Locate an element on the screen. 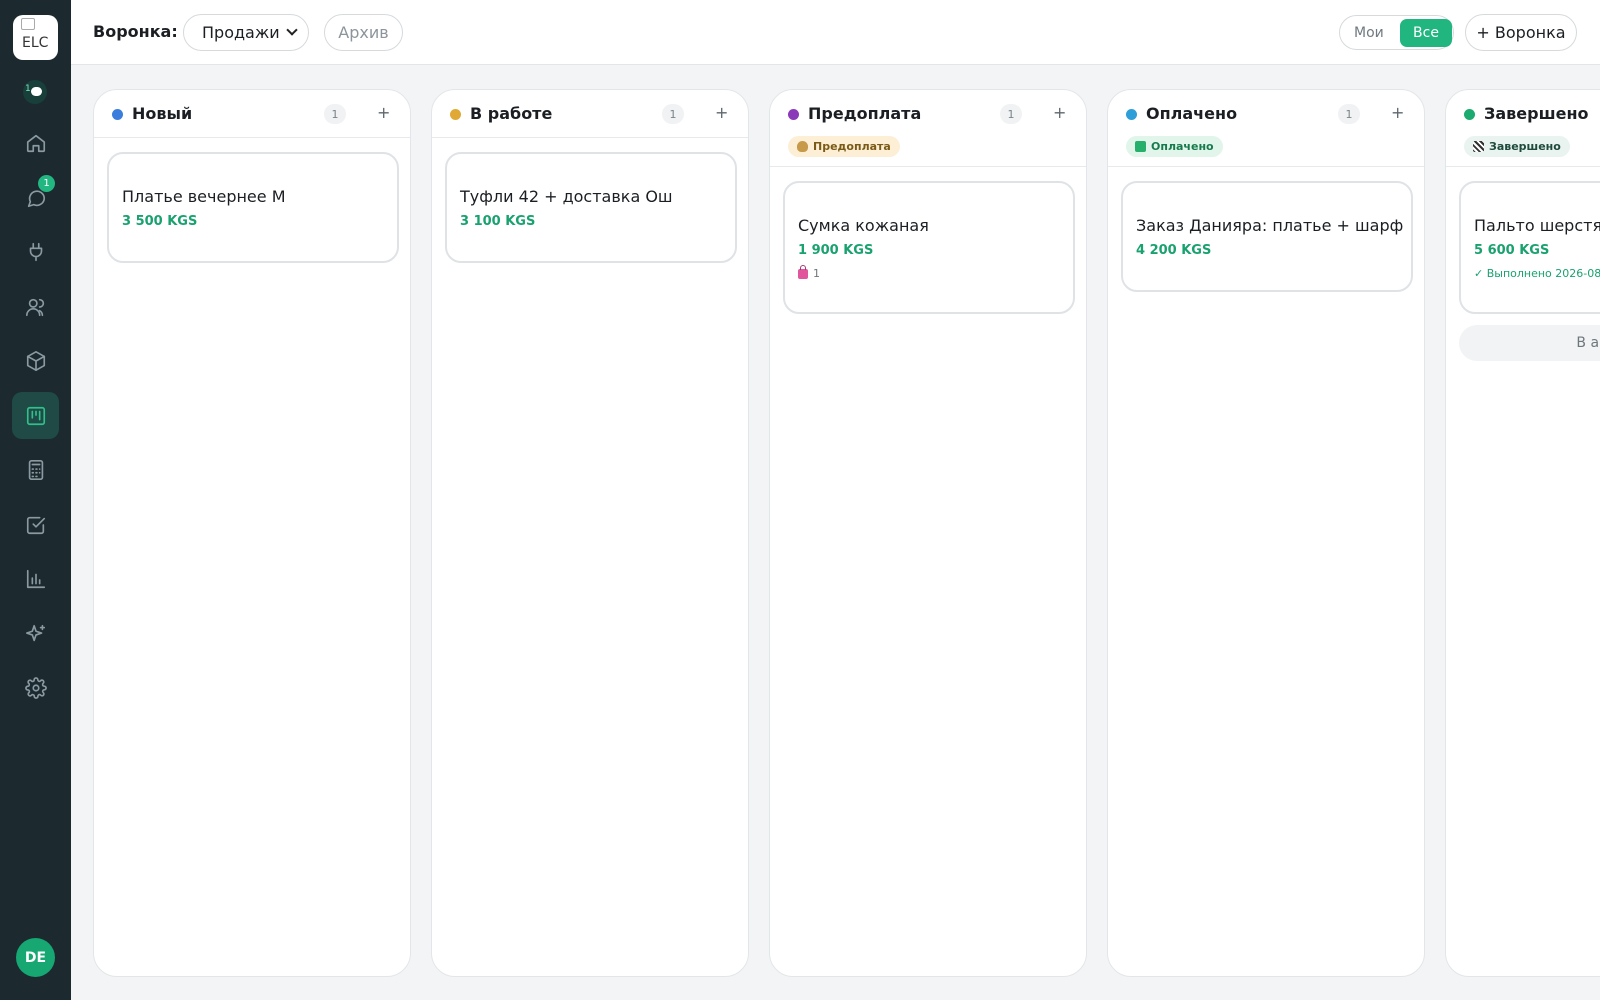 The width and height of the screenshot is (1600, 1000). sidebar: ELC 1 1 DE is located at coordinates (35, 500).